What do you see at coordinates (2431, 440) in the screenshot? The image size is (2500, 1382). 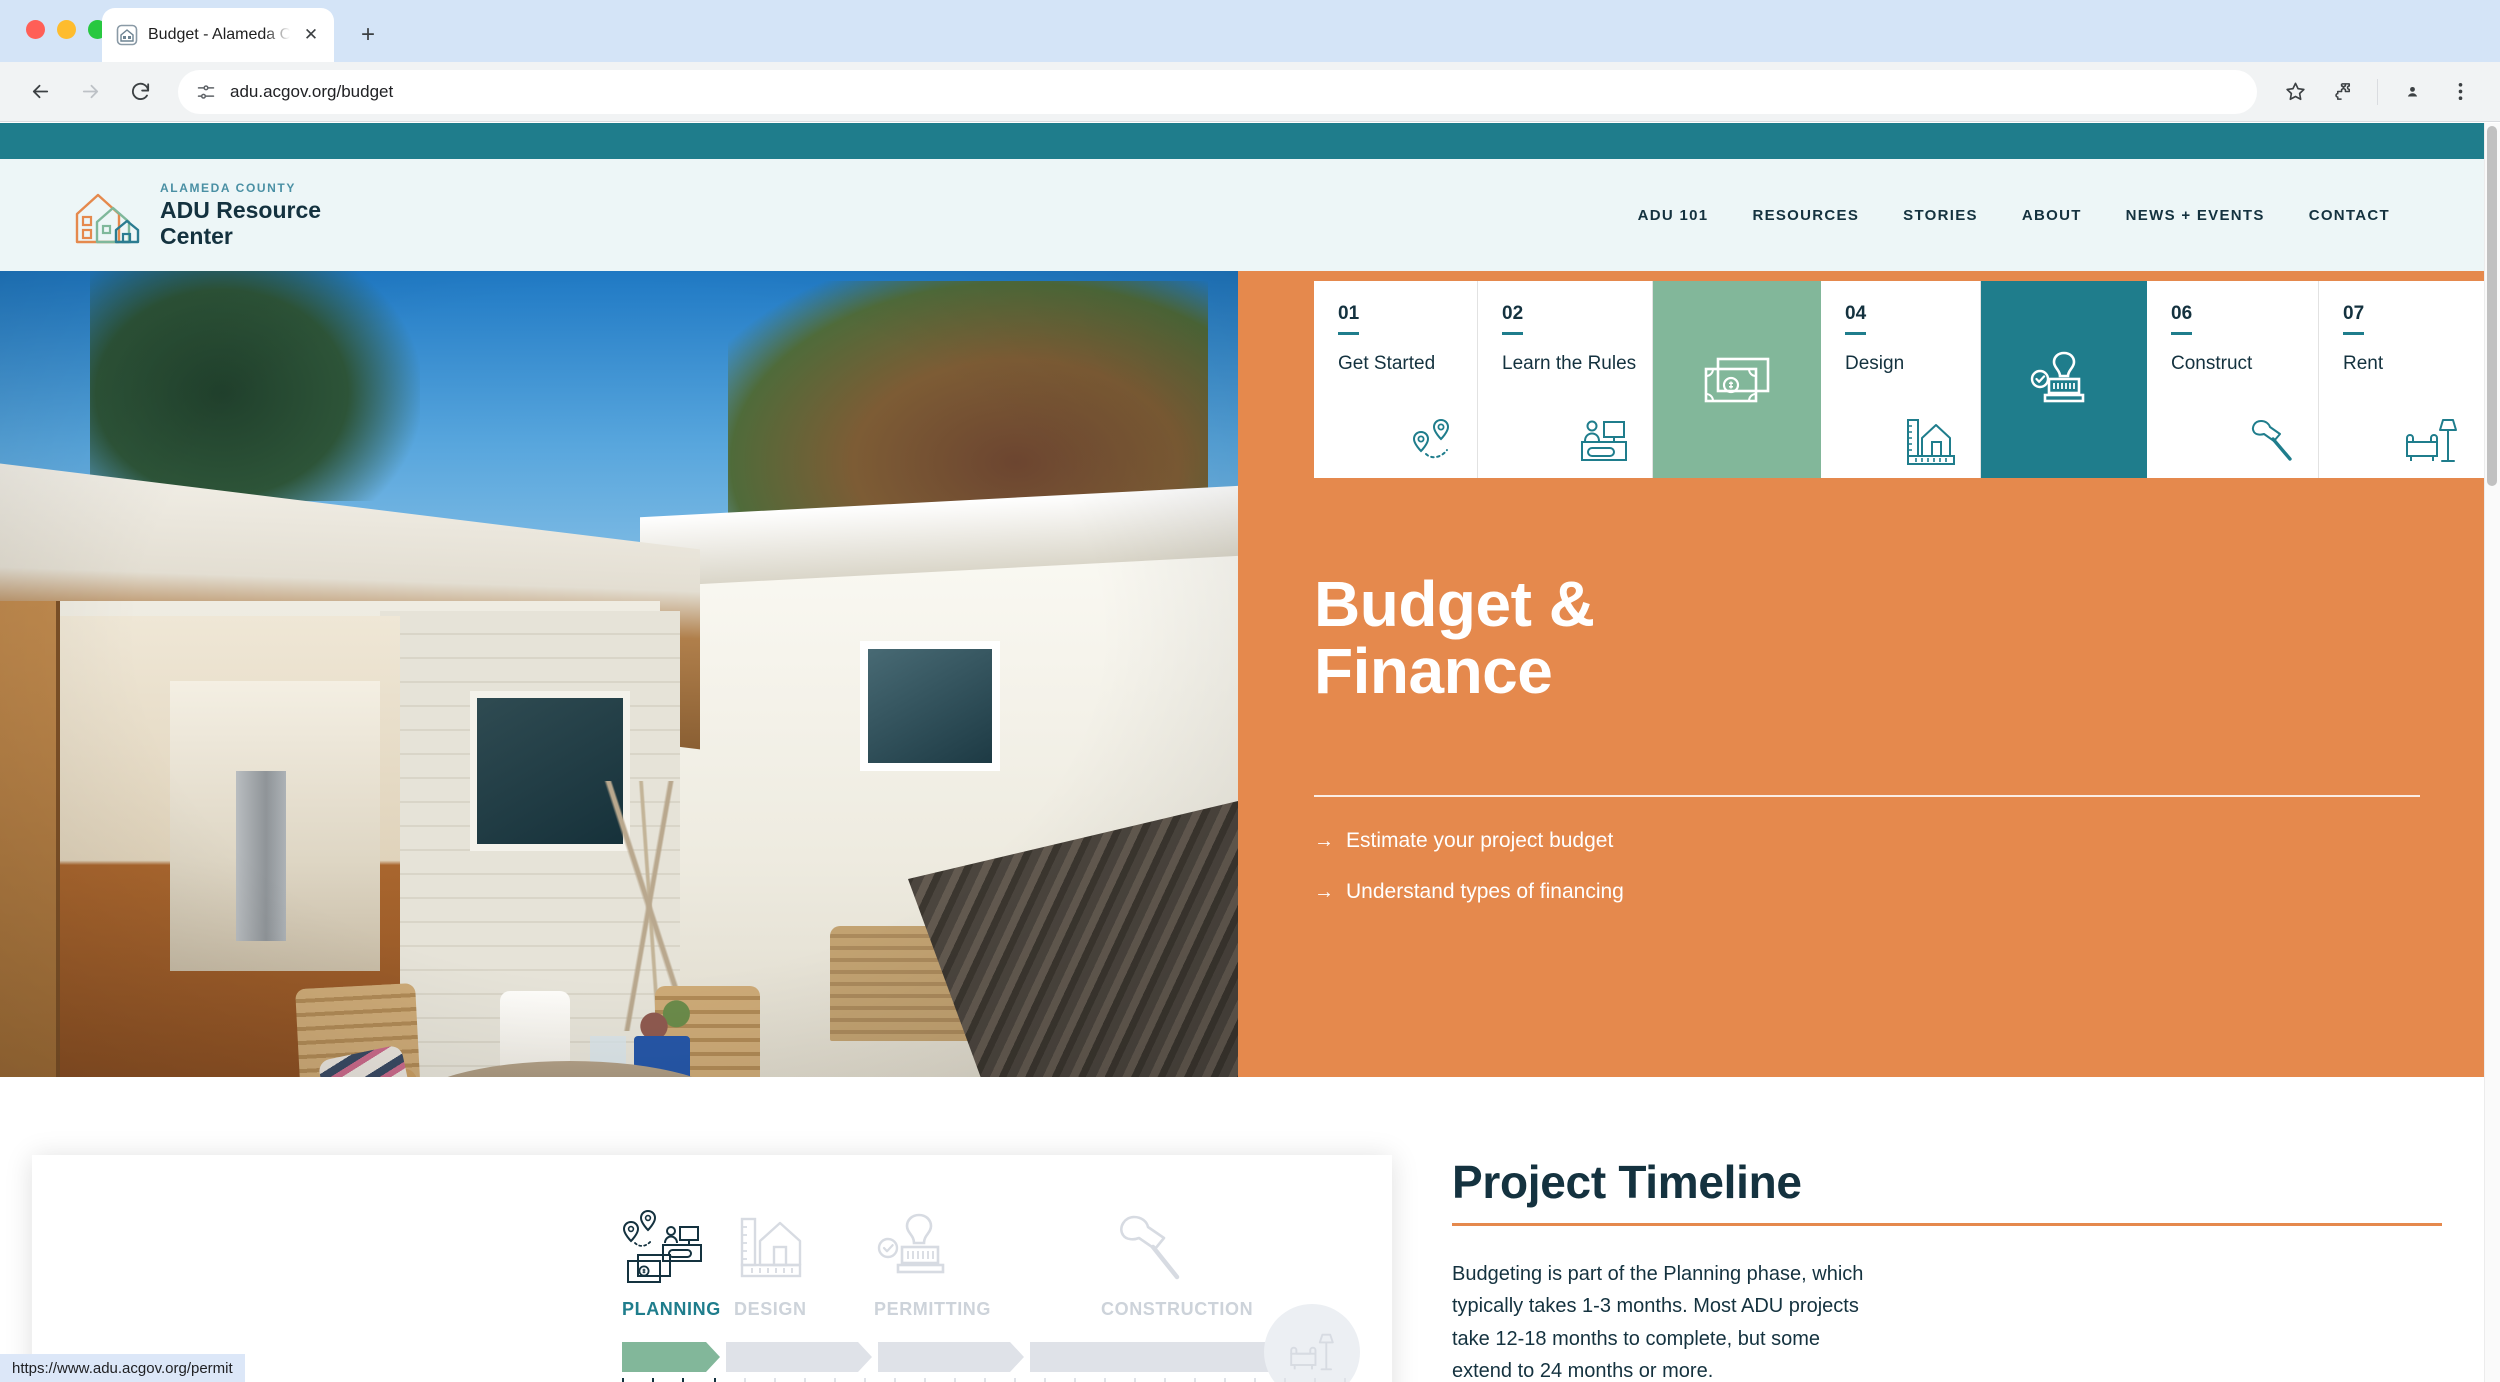 I see `armchair-lamp-icon` at bounding box center [2431, 440].